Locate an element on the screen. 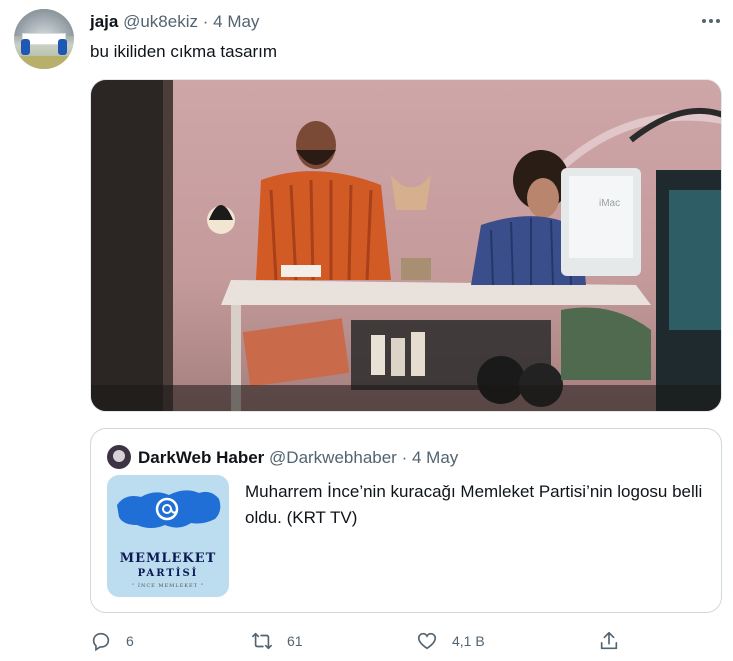 The width and height of the screenshot is (733, 661). retweet-button: 61 is located at coordinates (277, 641).